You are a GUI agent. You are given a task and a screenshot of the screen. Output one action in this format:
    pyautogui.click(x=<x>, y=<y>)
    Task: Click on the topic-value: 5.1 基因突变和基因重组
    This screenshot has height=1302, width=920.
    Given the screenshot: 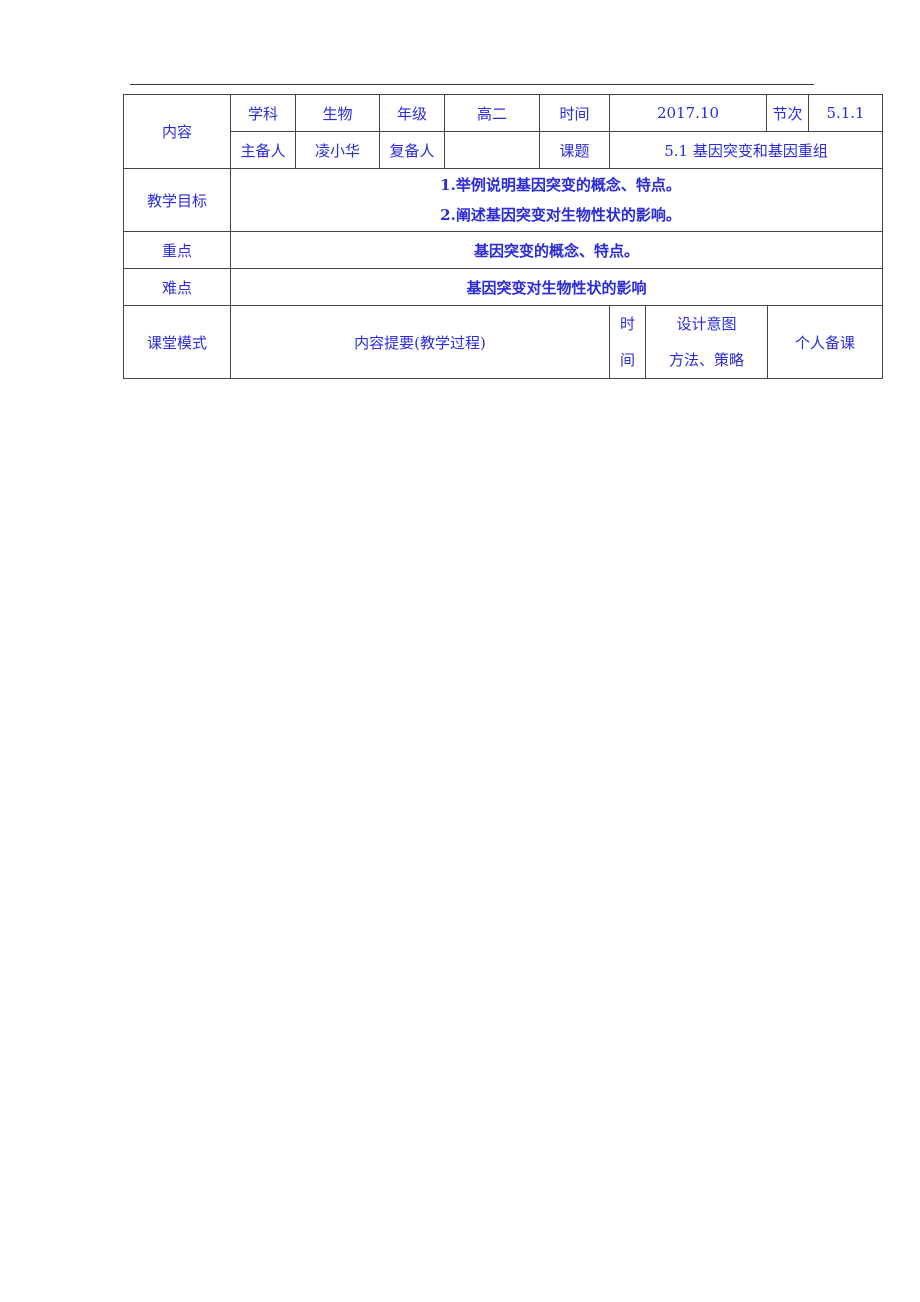 What is the action you would take?
    pyautogui.click(x=746, y=150)
    